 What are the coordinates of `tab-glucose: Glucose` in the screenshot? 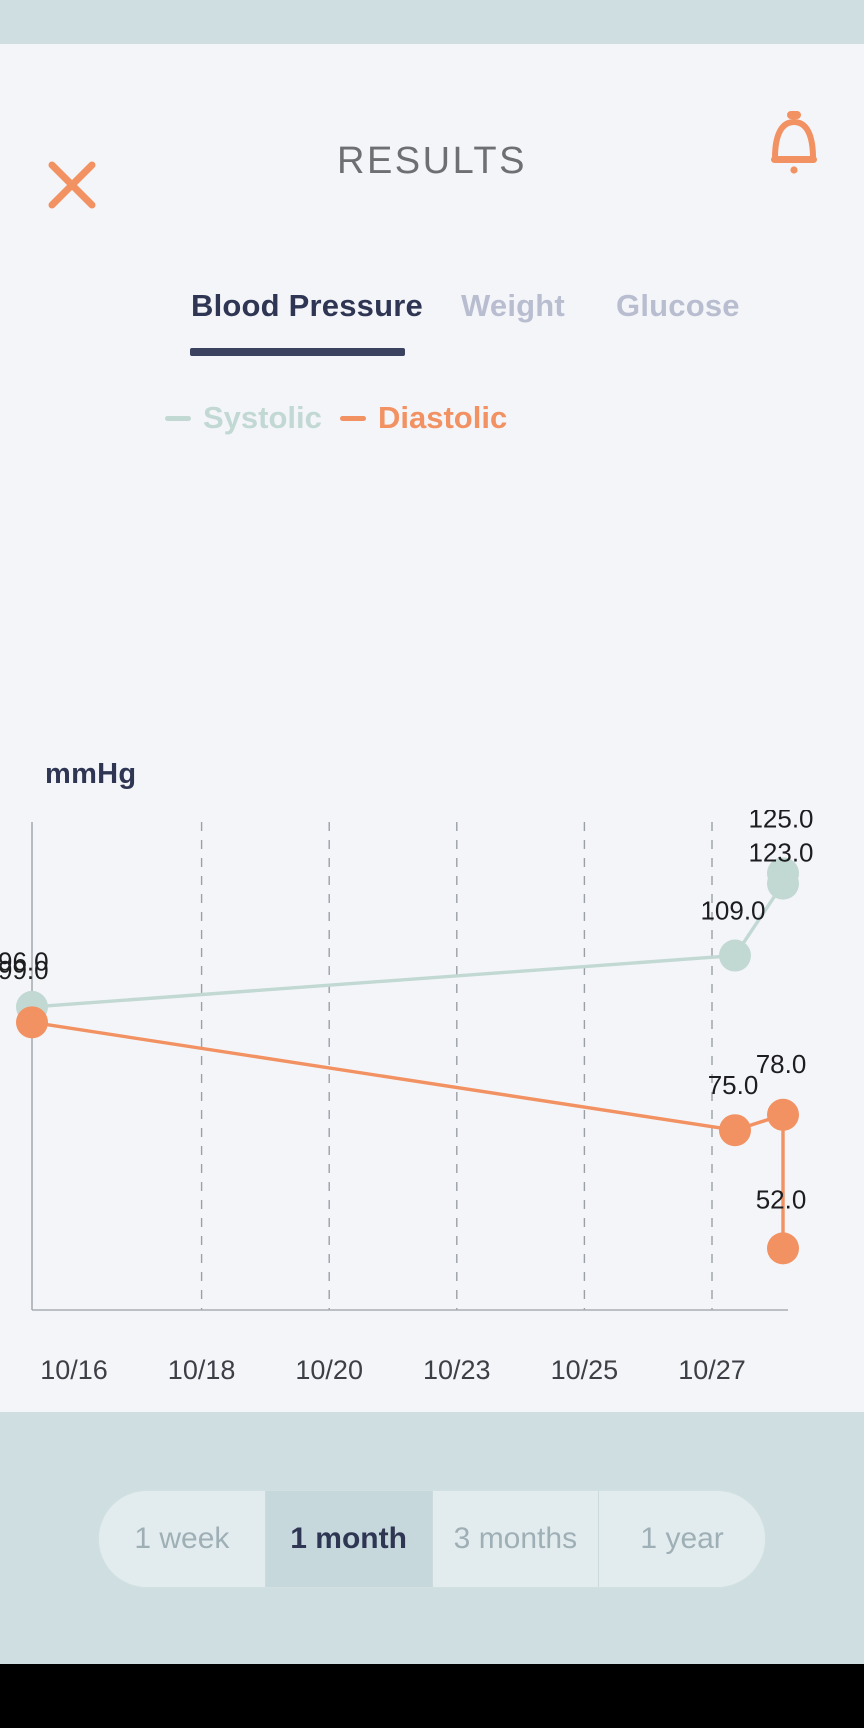 It's located at (678, 306).